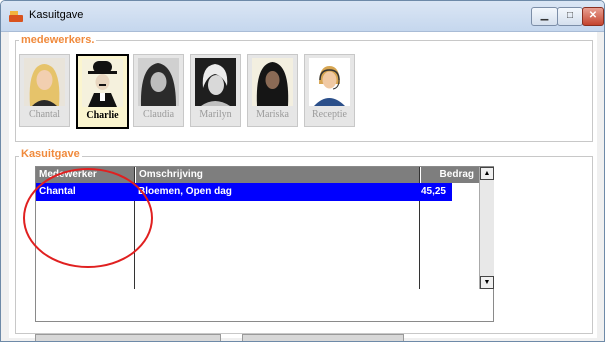  What do you see at coordinates (302, 16) in the screenshot?
I see `title-bar: Kasuitgave ▁ □ ✕` at bounding box center [302, 16].